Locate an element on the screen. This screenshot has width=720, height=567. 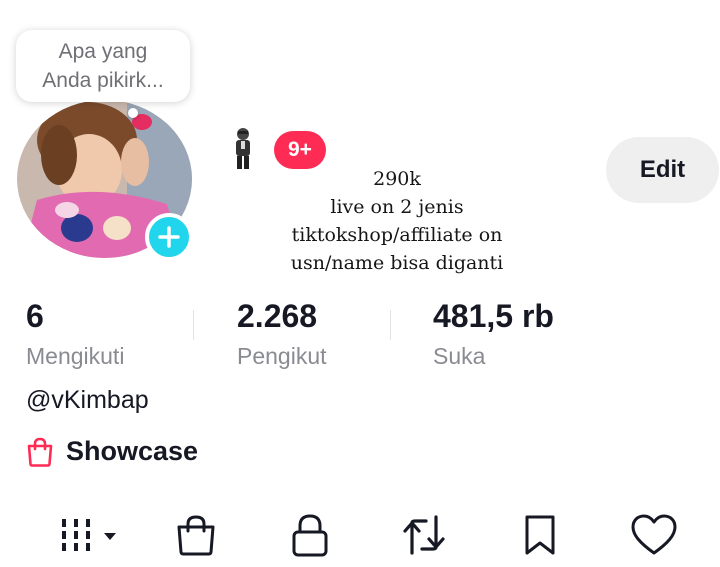
profile-tab-bar is located at coordinates (360, 537).